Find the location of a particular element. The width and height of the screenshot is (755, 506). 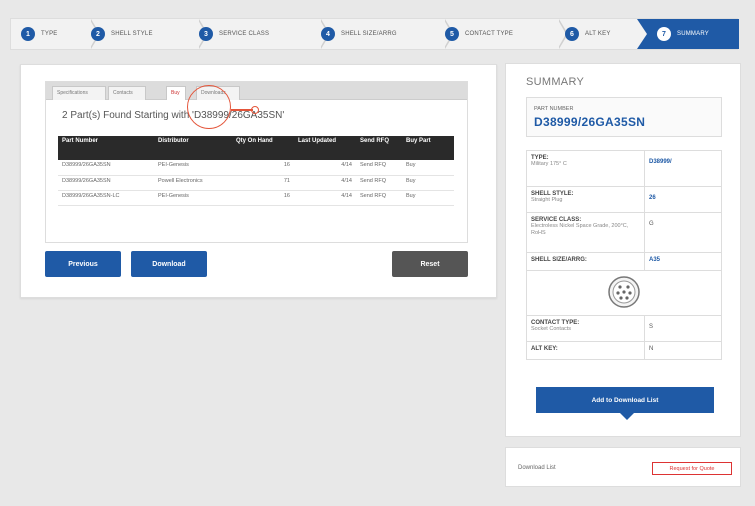

tab-specifications: Specifications is located at coordinates (79, 93).